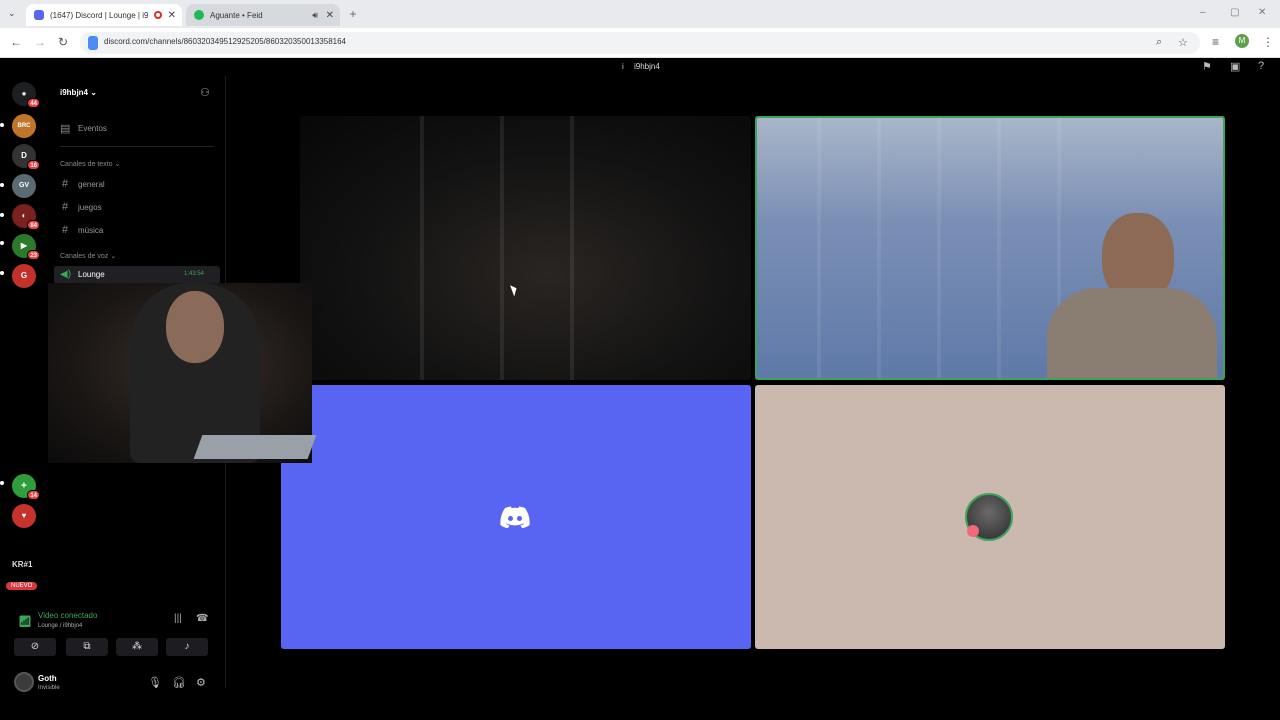 Image resolution: width=1280 pixels, height=720 pixels. What do you see at coordinates (63, 42) in the screenshot?
I see `reload-icon: ↻` at bounding box center [63, 42].